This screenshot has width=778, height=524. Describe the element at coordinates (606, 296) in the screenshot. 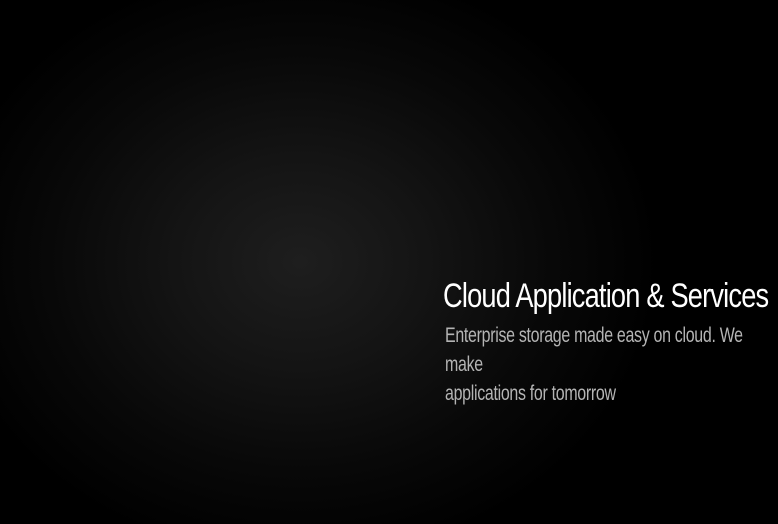

I see `hero-title: Cloud Application & Services` at that location.